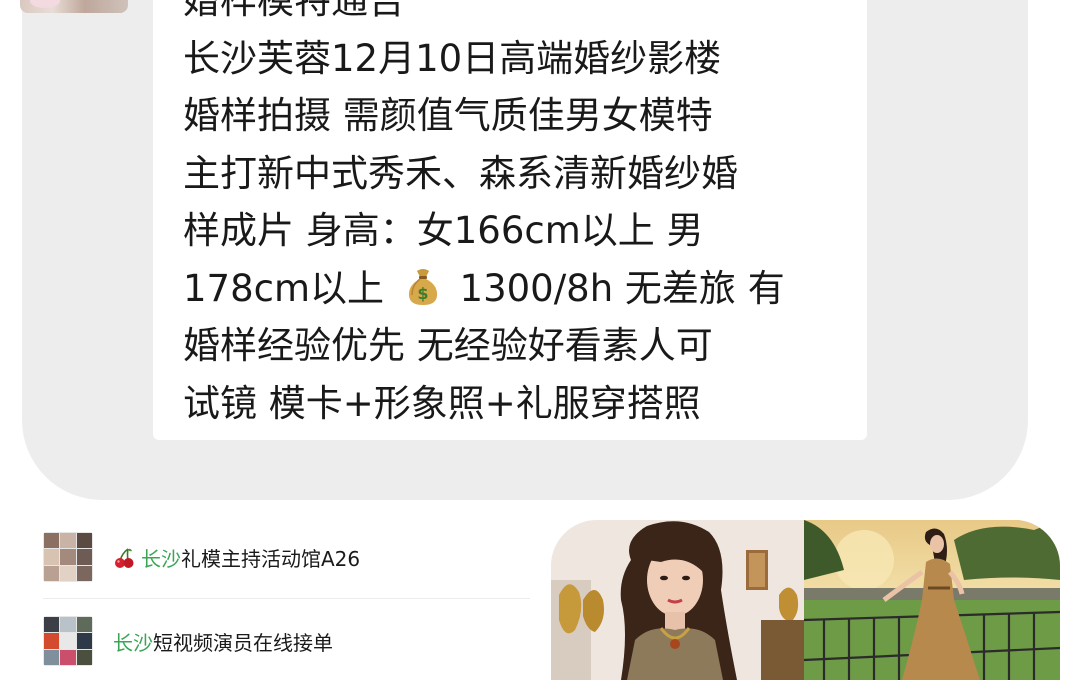  What do you see at coordinates (284, 288) in the screenshot?
I see `message-fragment: 178cm以上` at bounding box center [284, 288].